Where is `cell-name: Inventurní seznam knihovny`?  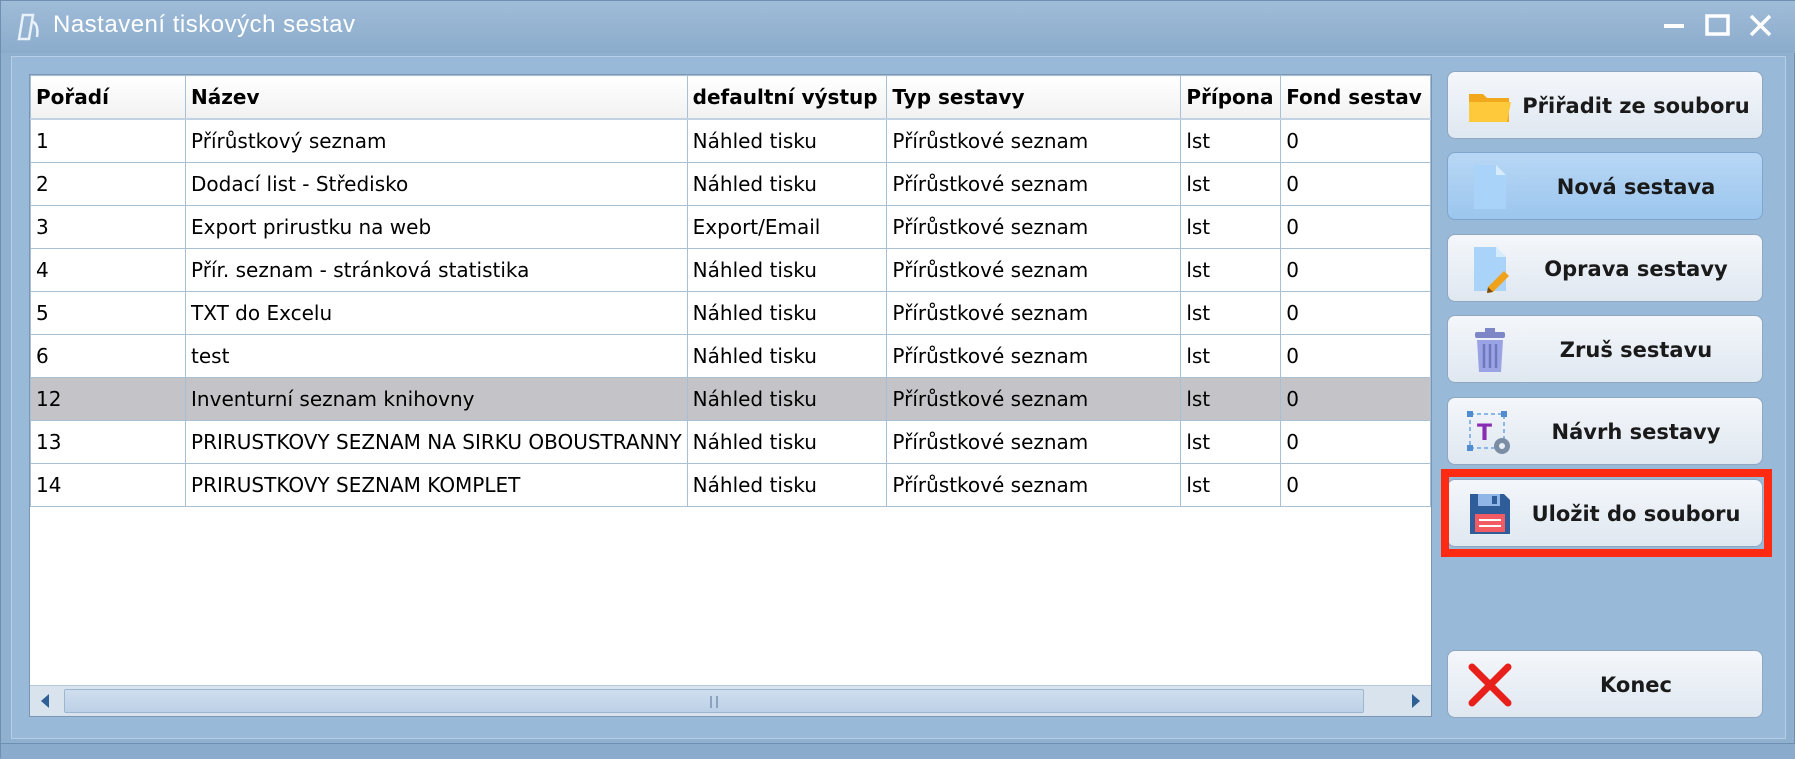
cell-name: Inventurní seznam knihovny is located at coordinates (436, 399).